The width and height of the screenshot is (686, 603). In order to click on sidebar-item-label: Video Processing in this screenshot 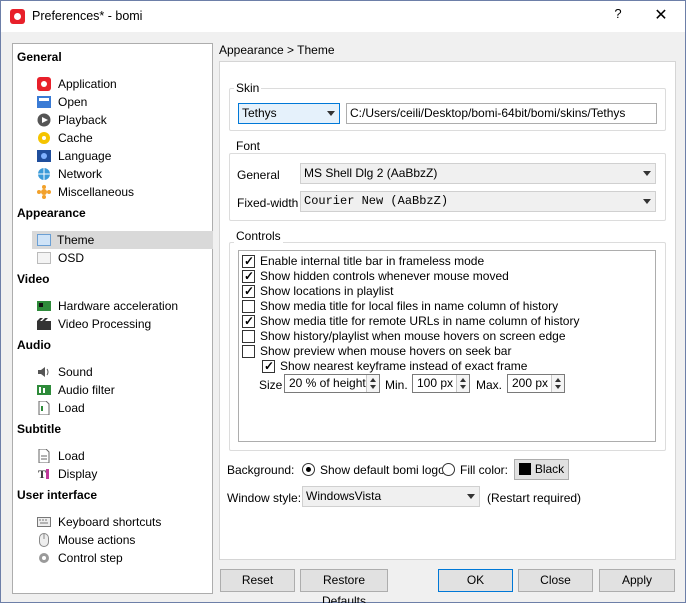, I will do `click(105, 324)`.